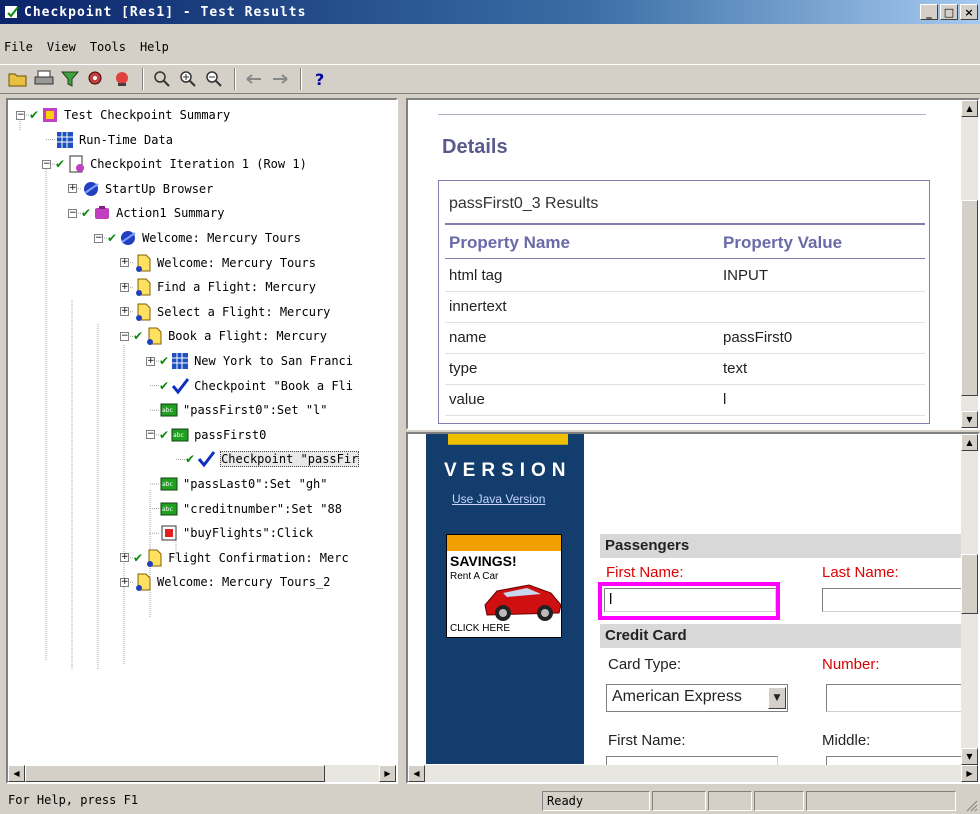 The image size is (980, 814). What do you see at coordinates (167, 484) in the screenshot?
I see `svg-text: abc` at bounding box center [167, 484].